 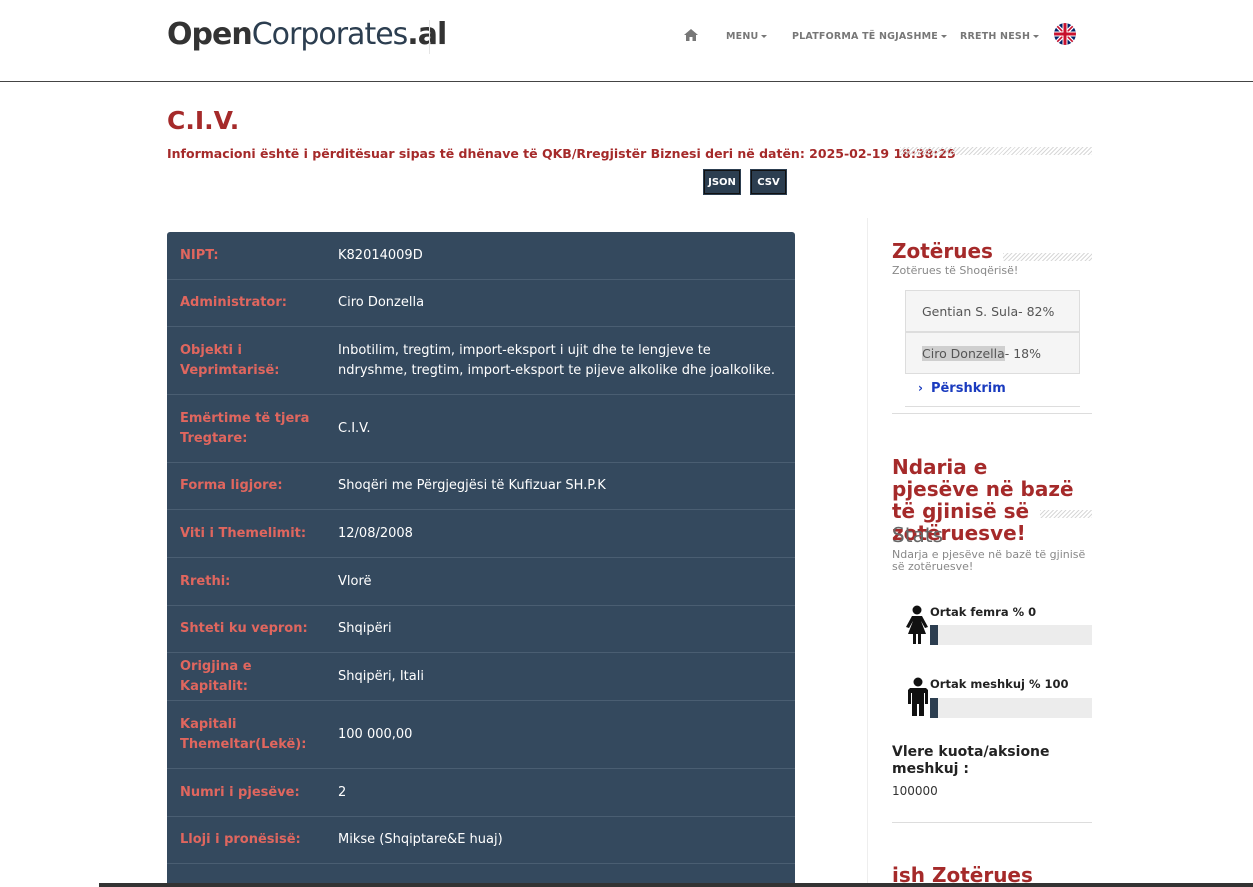 I want to click on description-link: › Përshkrim, so click(x=962, y=388).